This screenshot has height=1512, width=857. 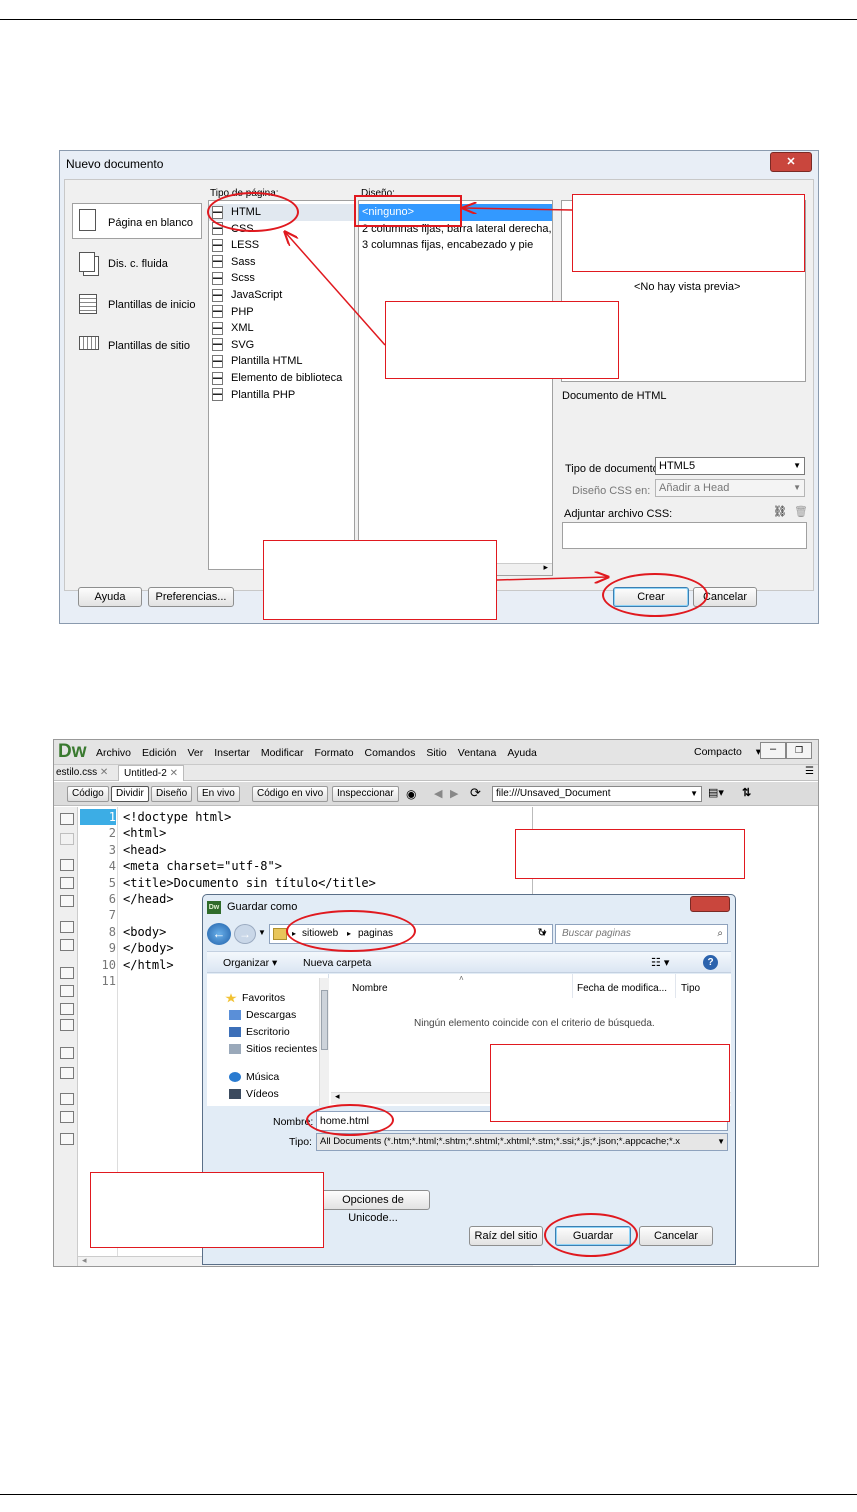 I want to click on envivo-button: En vivo, so click(x=218, y=794).